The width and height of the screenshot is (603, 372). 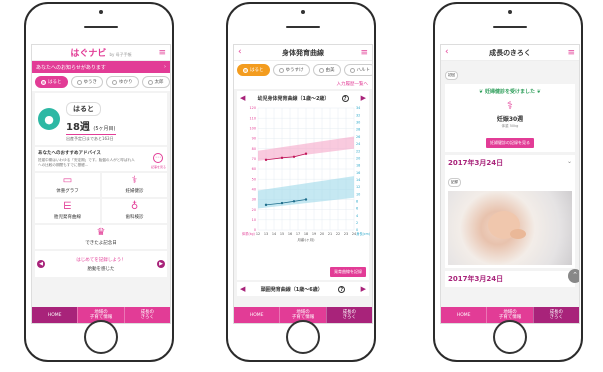 I want to click on next-arrow-icon: ▶, so click(x=161, y=264).